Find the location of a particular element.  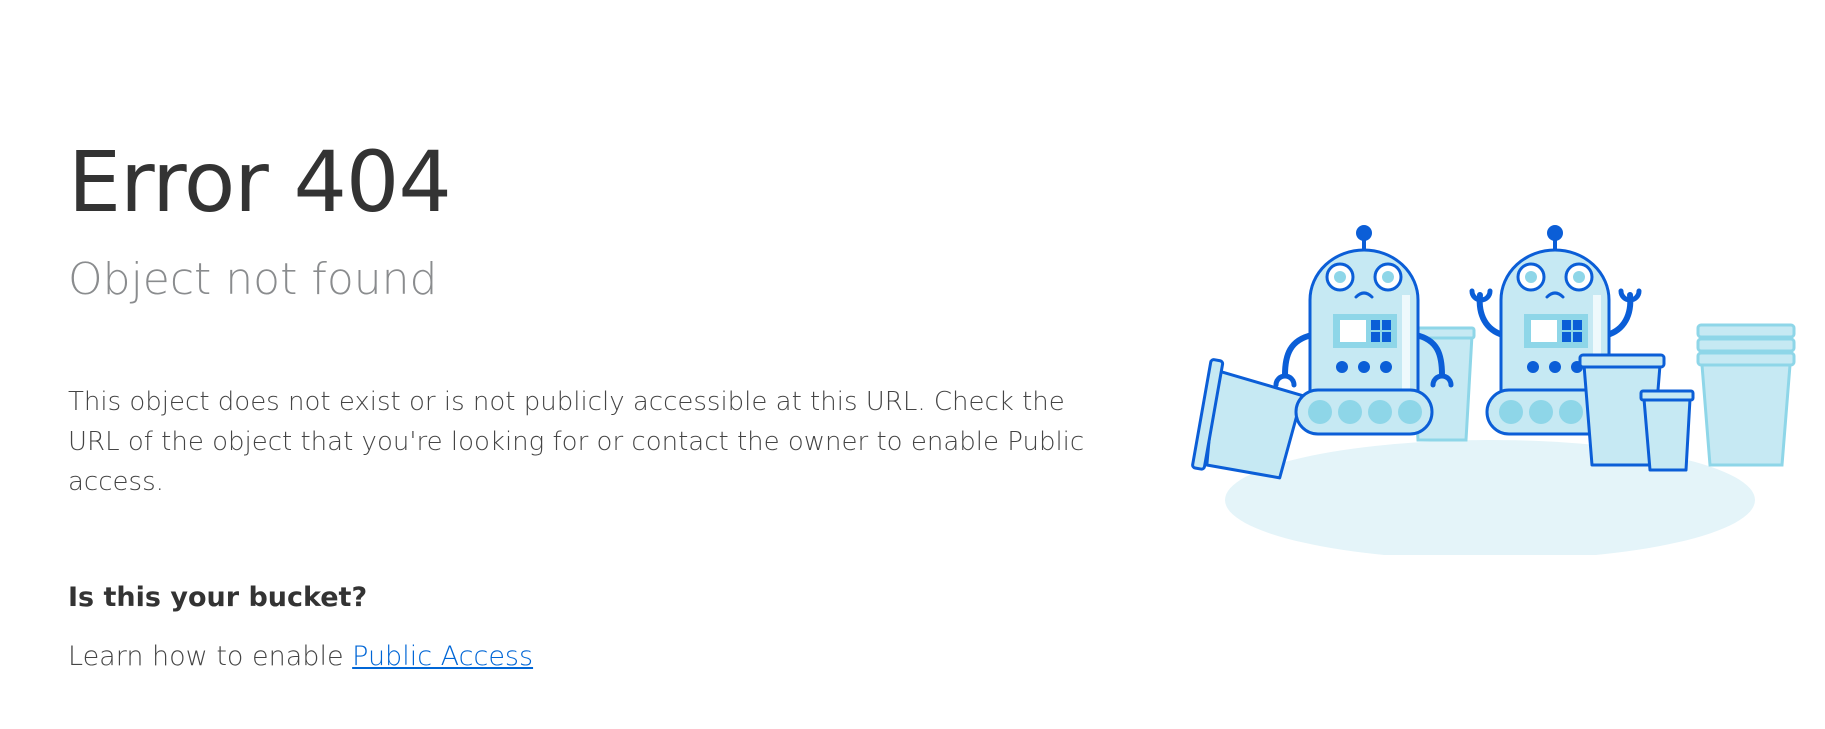

learn-line: Learn how to enable Public Access is located at coordinates (588, 657).